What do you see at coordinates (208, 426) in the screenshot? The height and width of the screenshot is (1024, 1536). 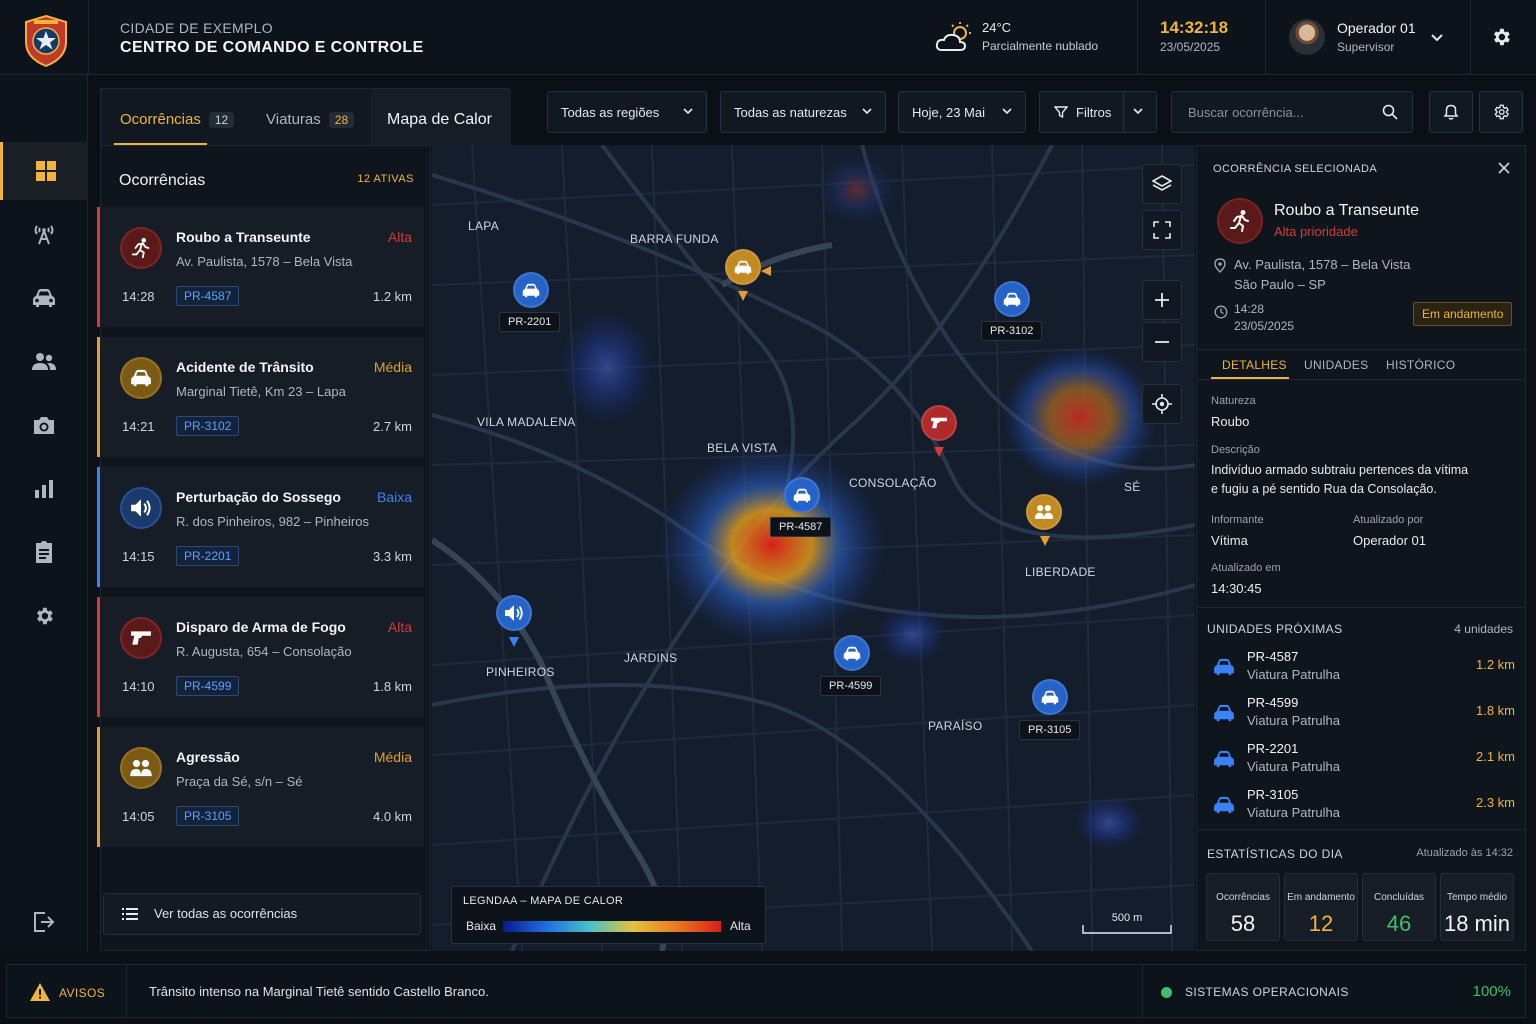 I see `incident-unit-code: PR-3102` at bounding box center [208, 426].